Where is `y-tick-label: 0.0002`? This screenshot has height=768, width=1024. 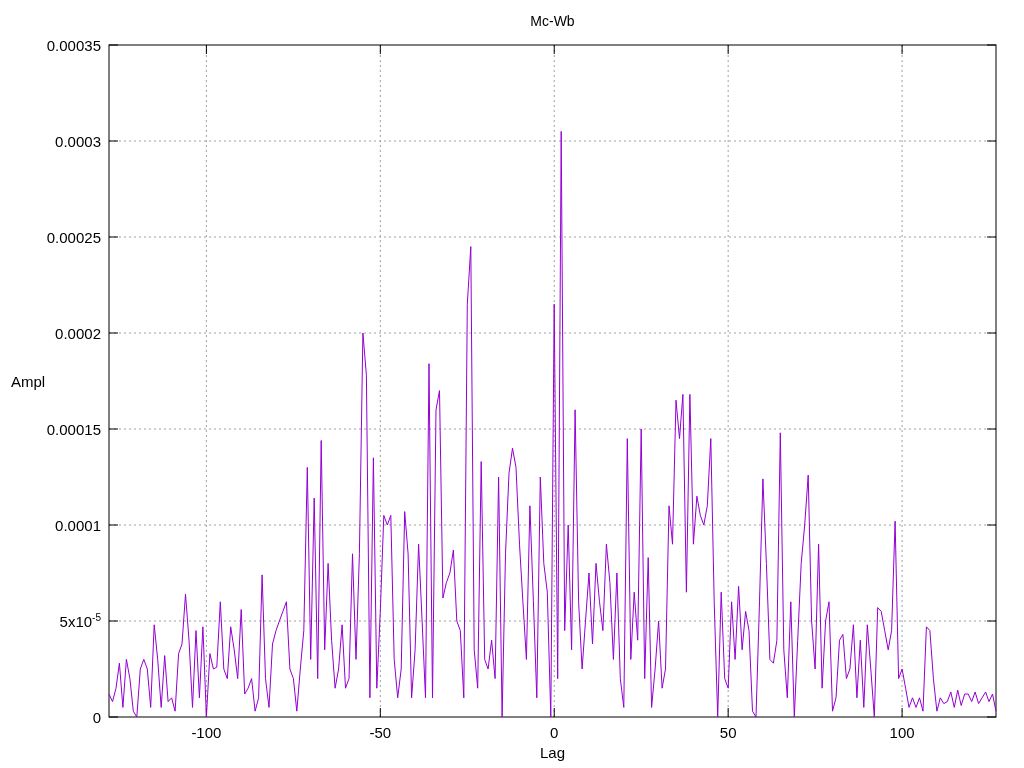 y-tick-label: 0.0002 is located at coordinates (78, 333).